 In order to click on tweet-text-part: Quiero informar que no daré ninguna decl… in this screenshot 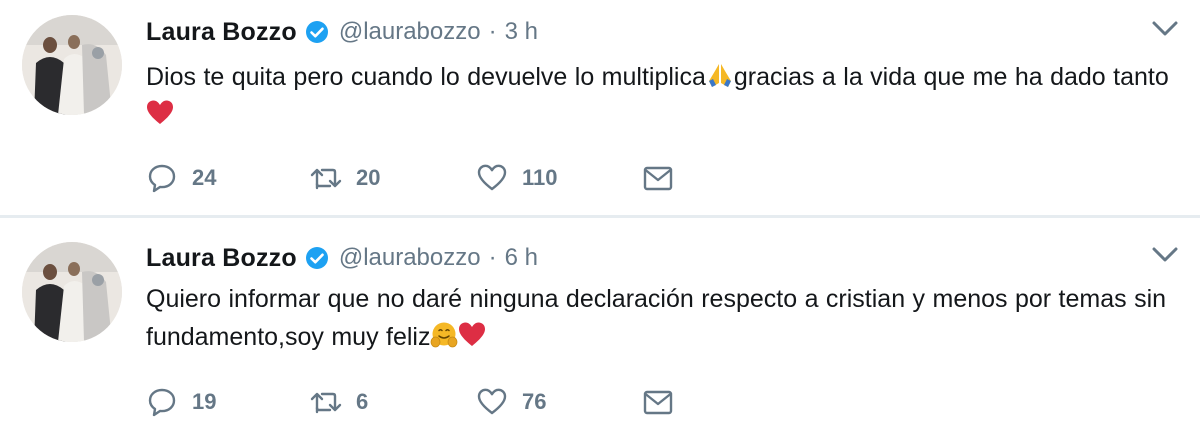, I will do `click(656, 318)`.